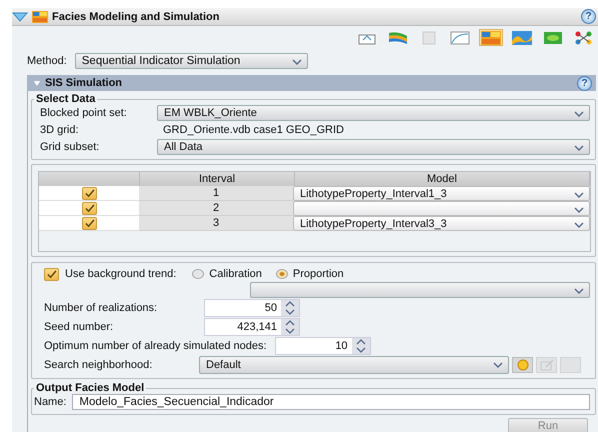 The width and height of the screenshot is (598, 432). I want to click on field-label: Seed number:, so click(79, 326).